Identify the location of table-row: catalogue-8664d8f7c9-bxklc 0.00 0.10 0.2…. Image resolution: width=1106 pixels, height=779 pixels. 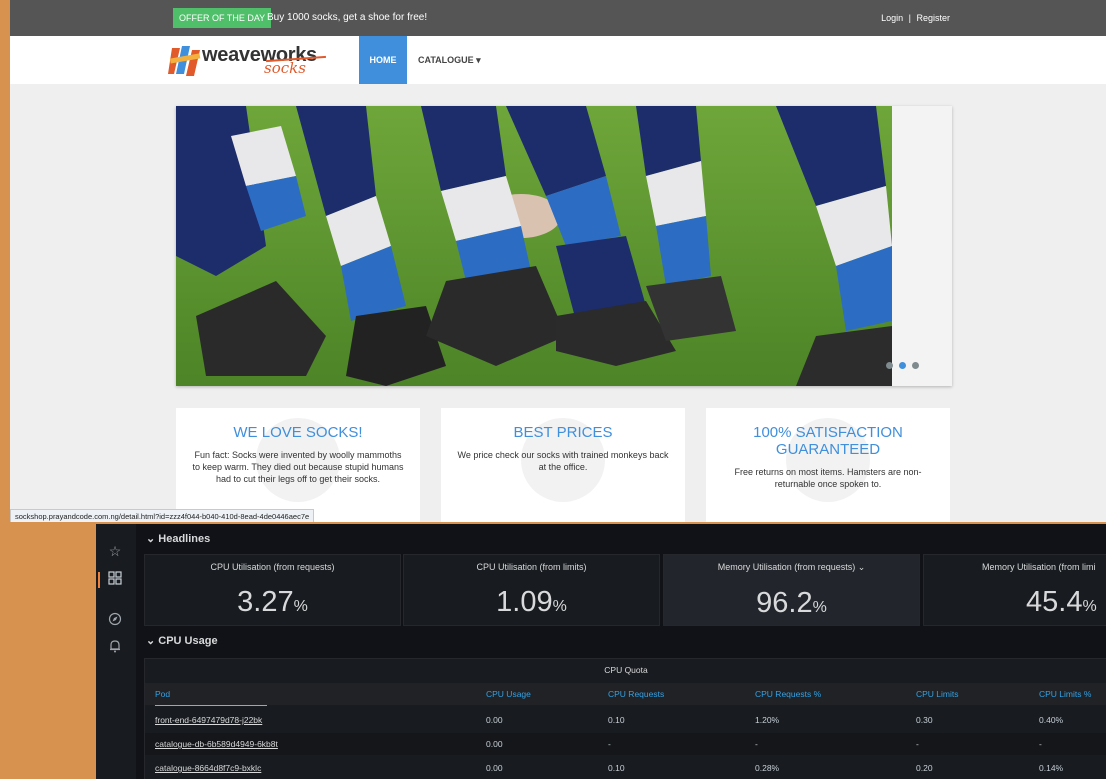
(625, 768).